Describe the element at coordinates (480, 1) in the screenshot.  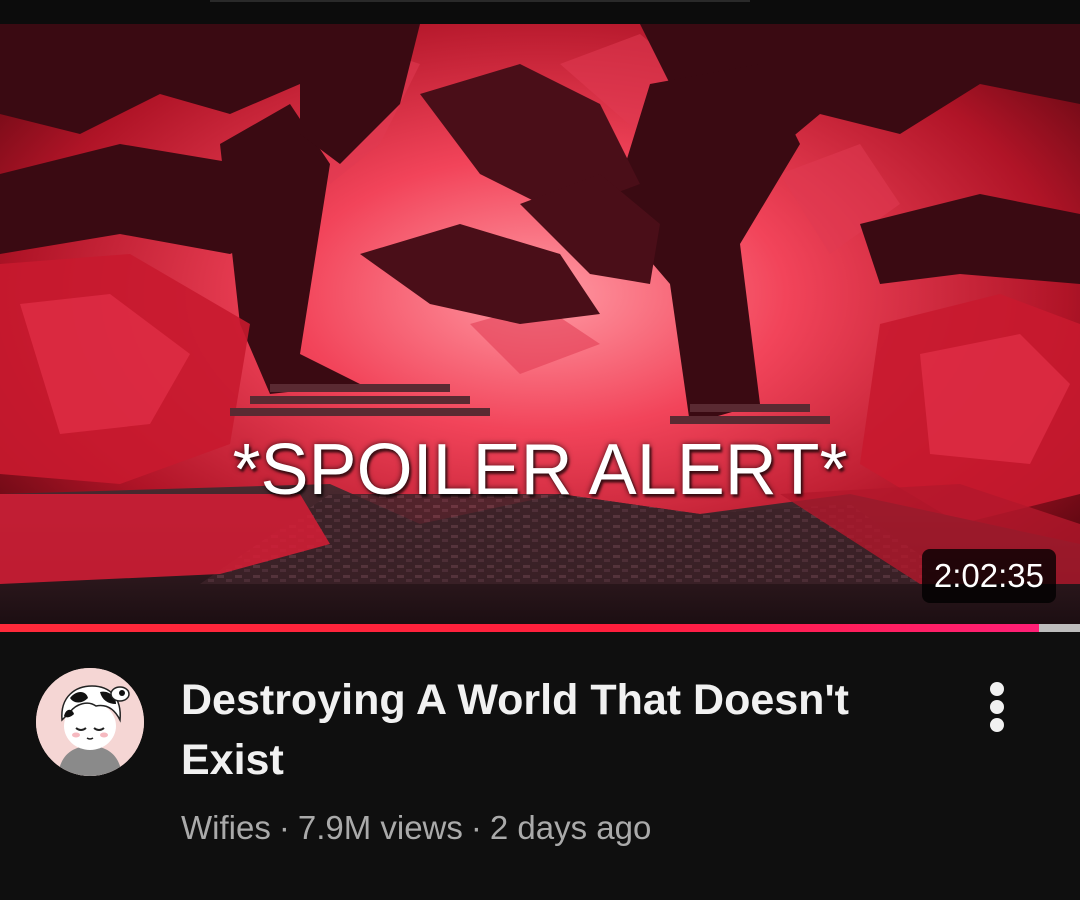
I see `divider` at that location.